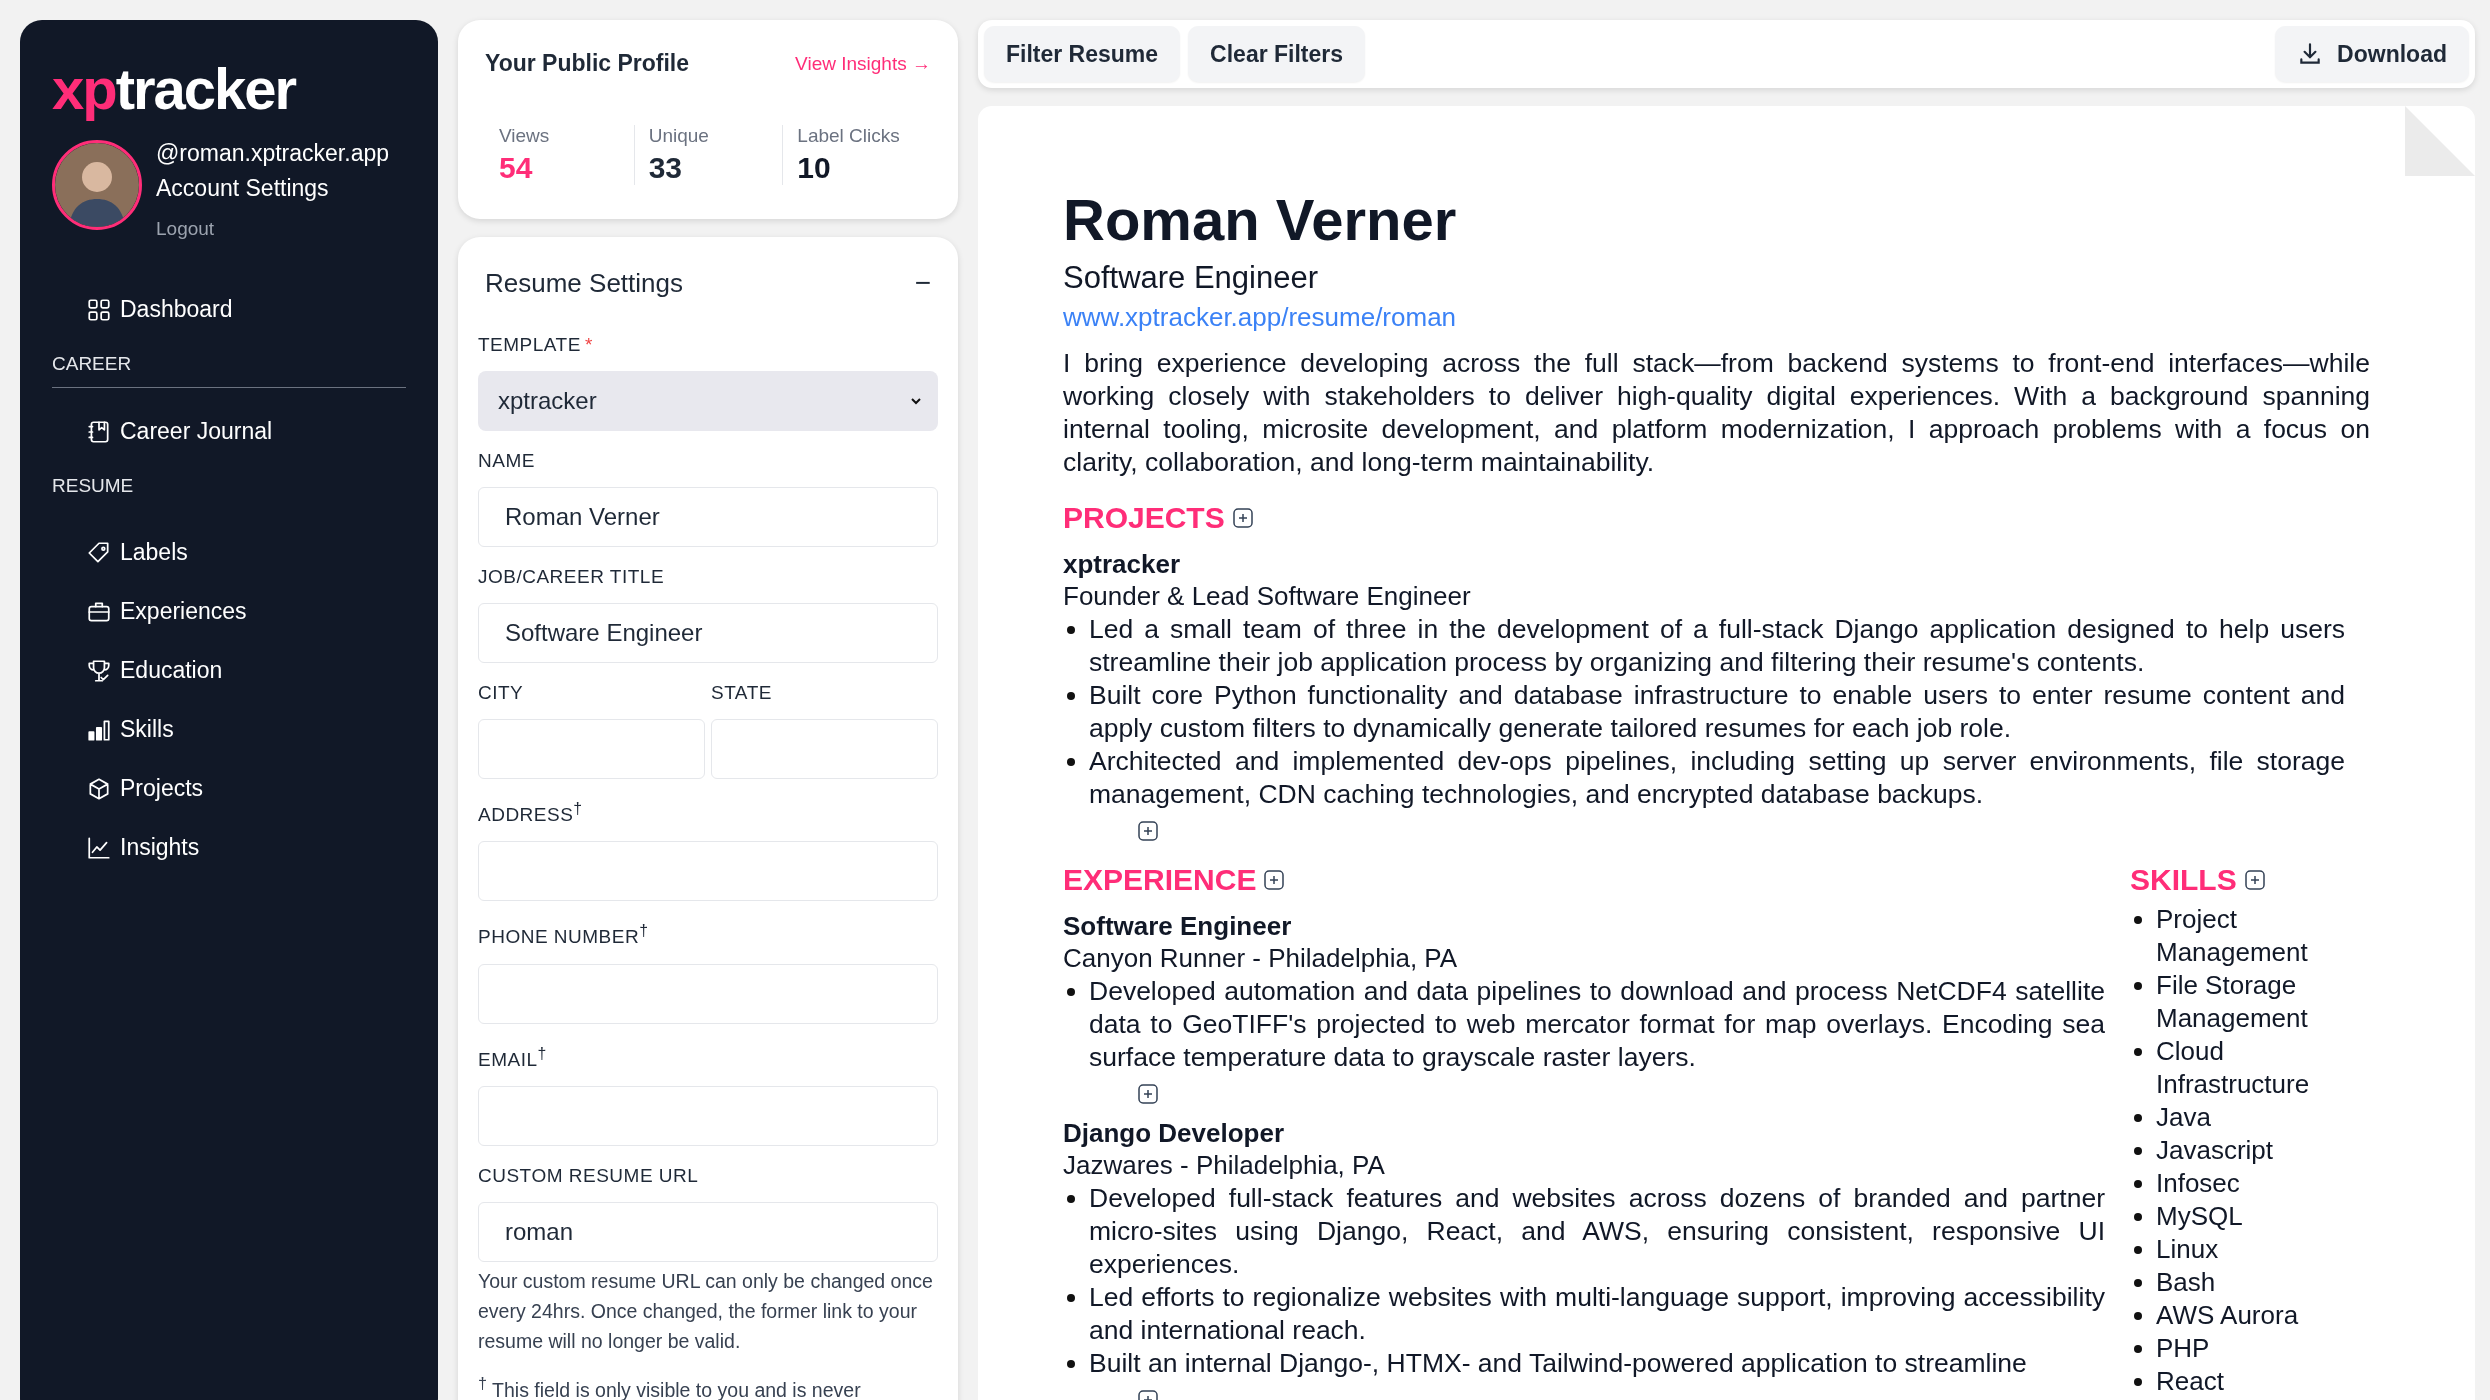 This screenshot has width=2490, height=1400. I want to click on avatar, so click(97, 185).